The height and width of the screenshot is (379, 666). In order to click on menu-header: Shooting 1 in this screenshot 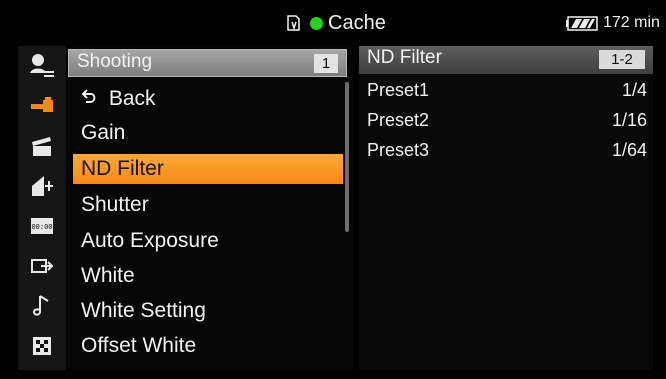, I will do `click(207, 63)`.